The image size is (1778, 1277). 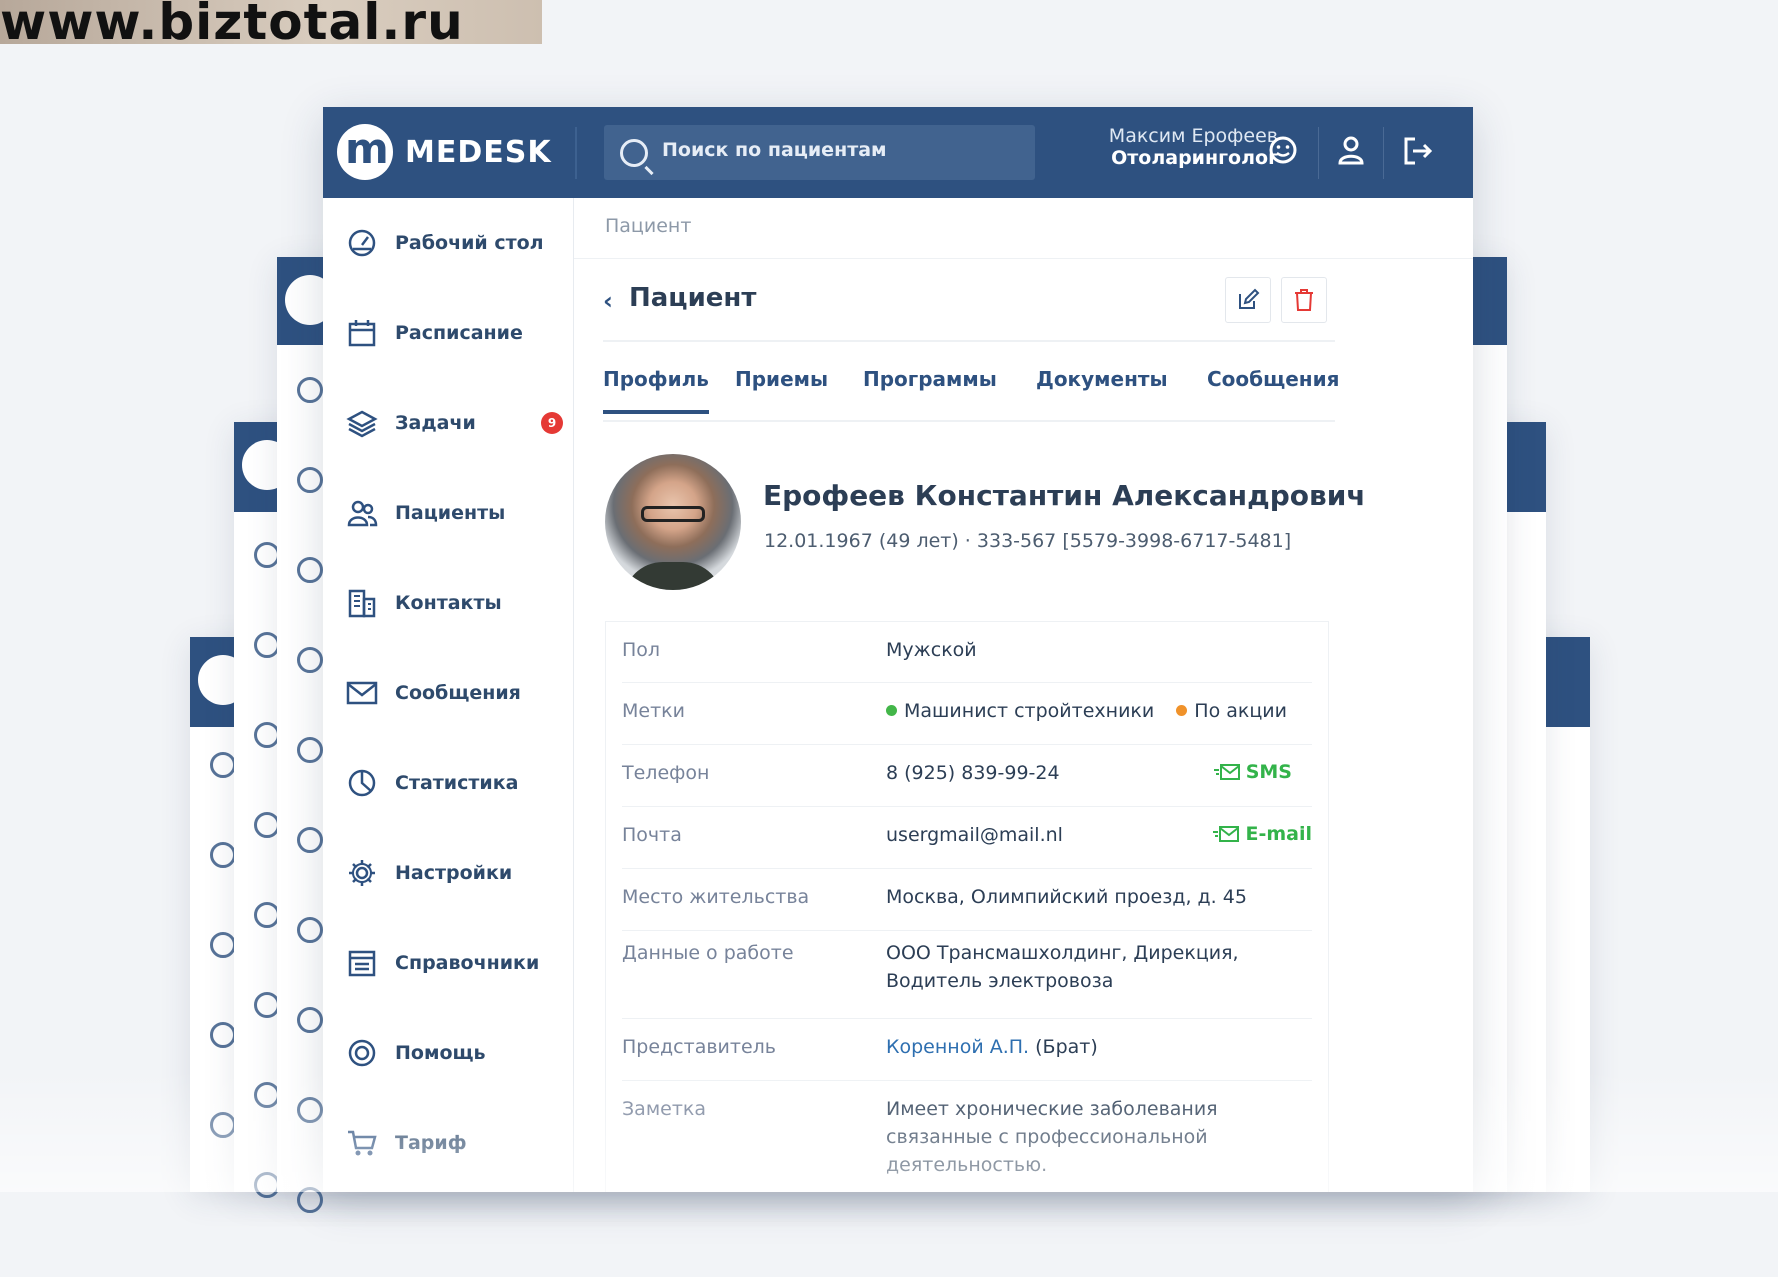 I want to click on mail-icon, so click(x=362, y=693).